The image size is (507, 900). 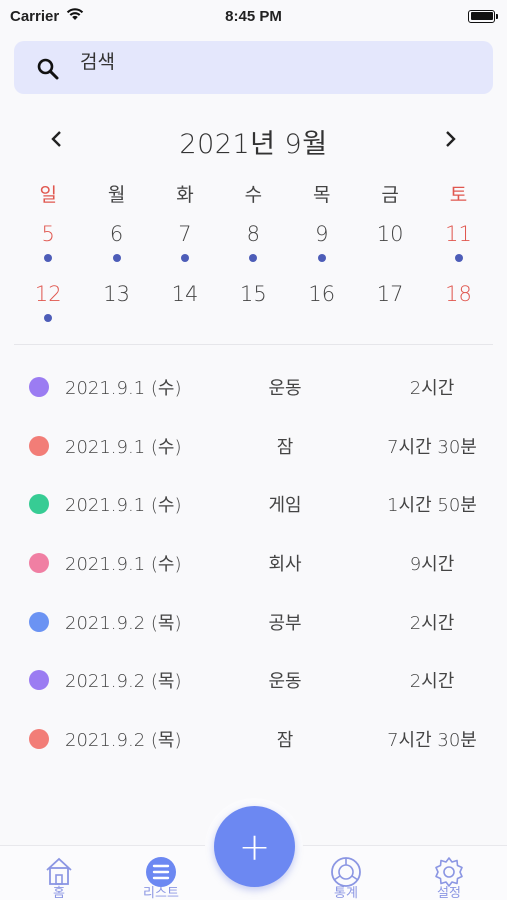 I want to click on status-bar: Carrier 8:45 PM, so click(x=253, y=16).